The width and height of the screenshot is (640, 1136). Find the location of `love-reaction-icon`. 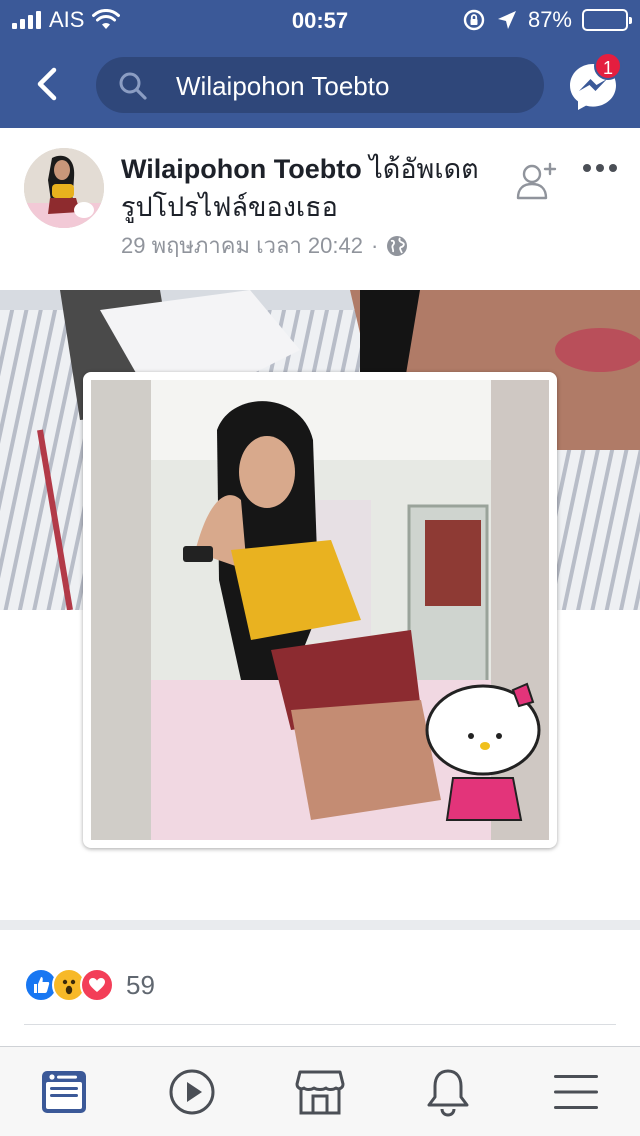

love-reaction-icon is located at coordinates (97, 985).